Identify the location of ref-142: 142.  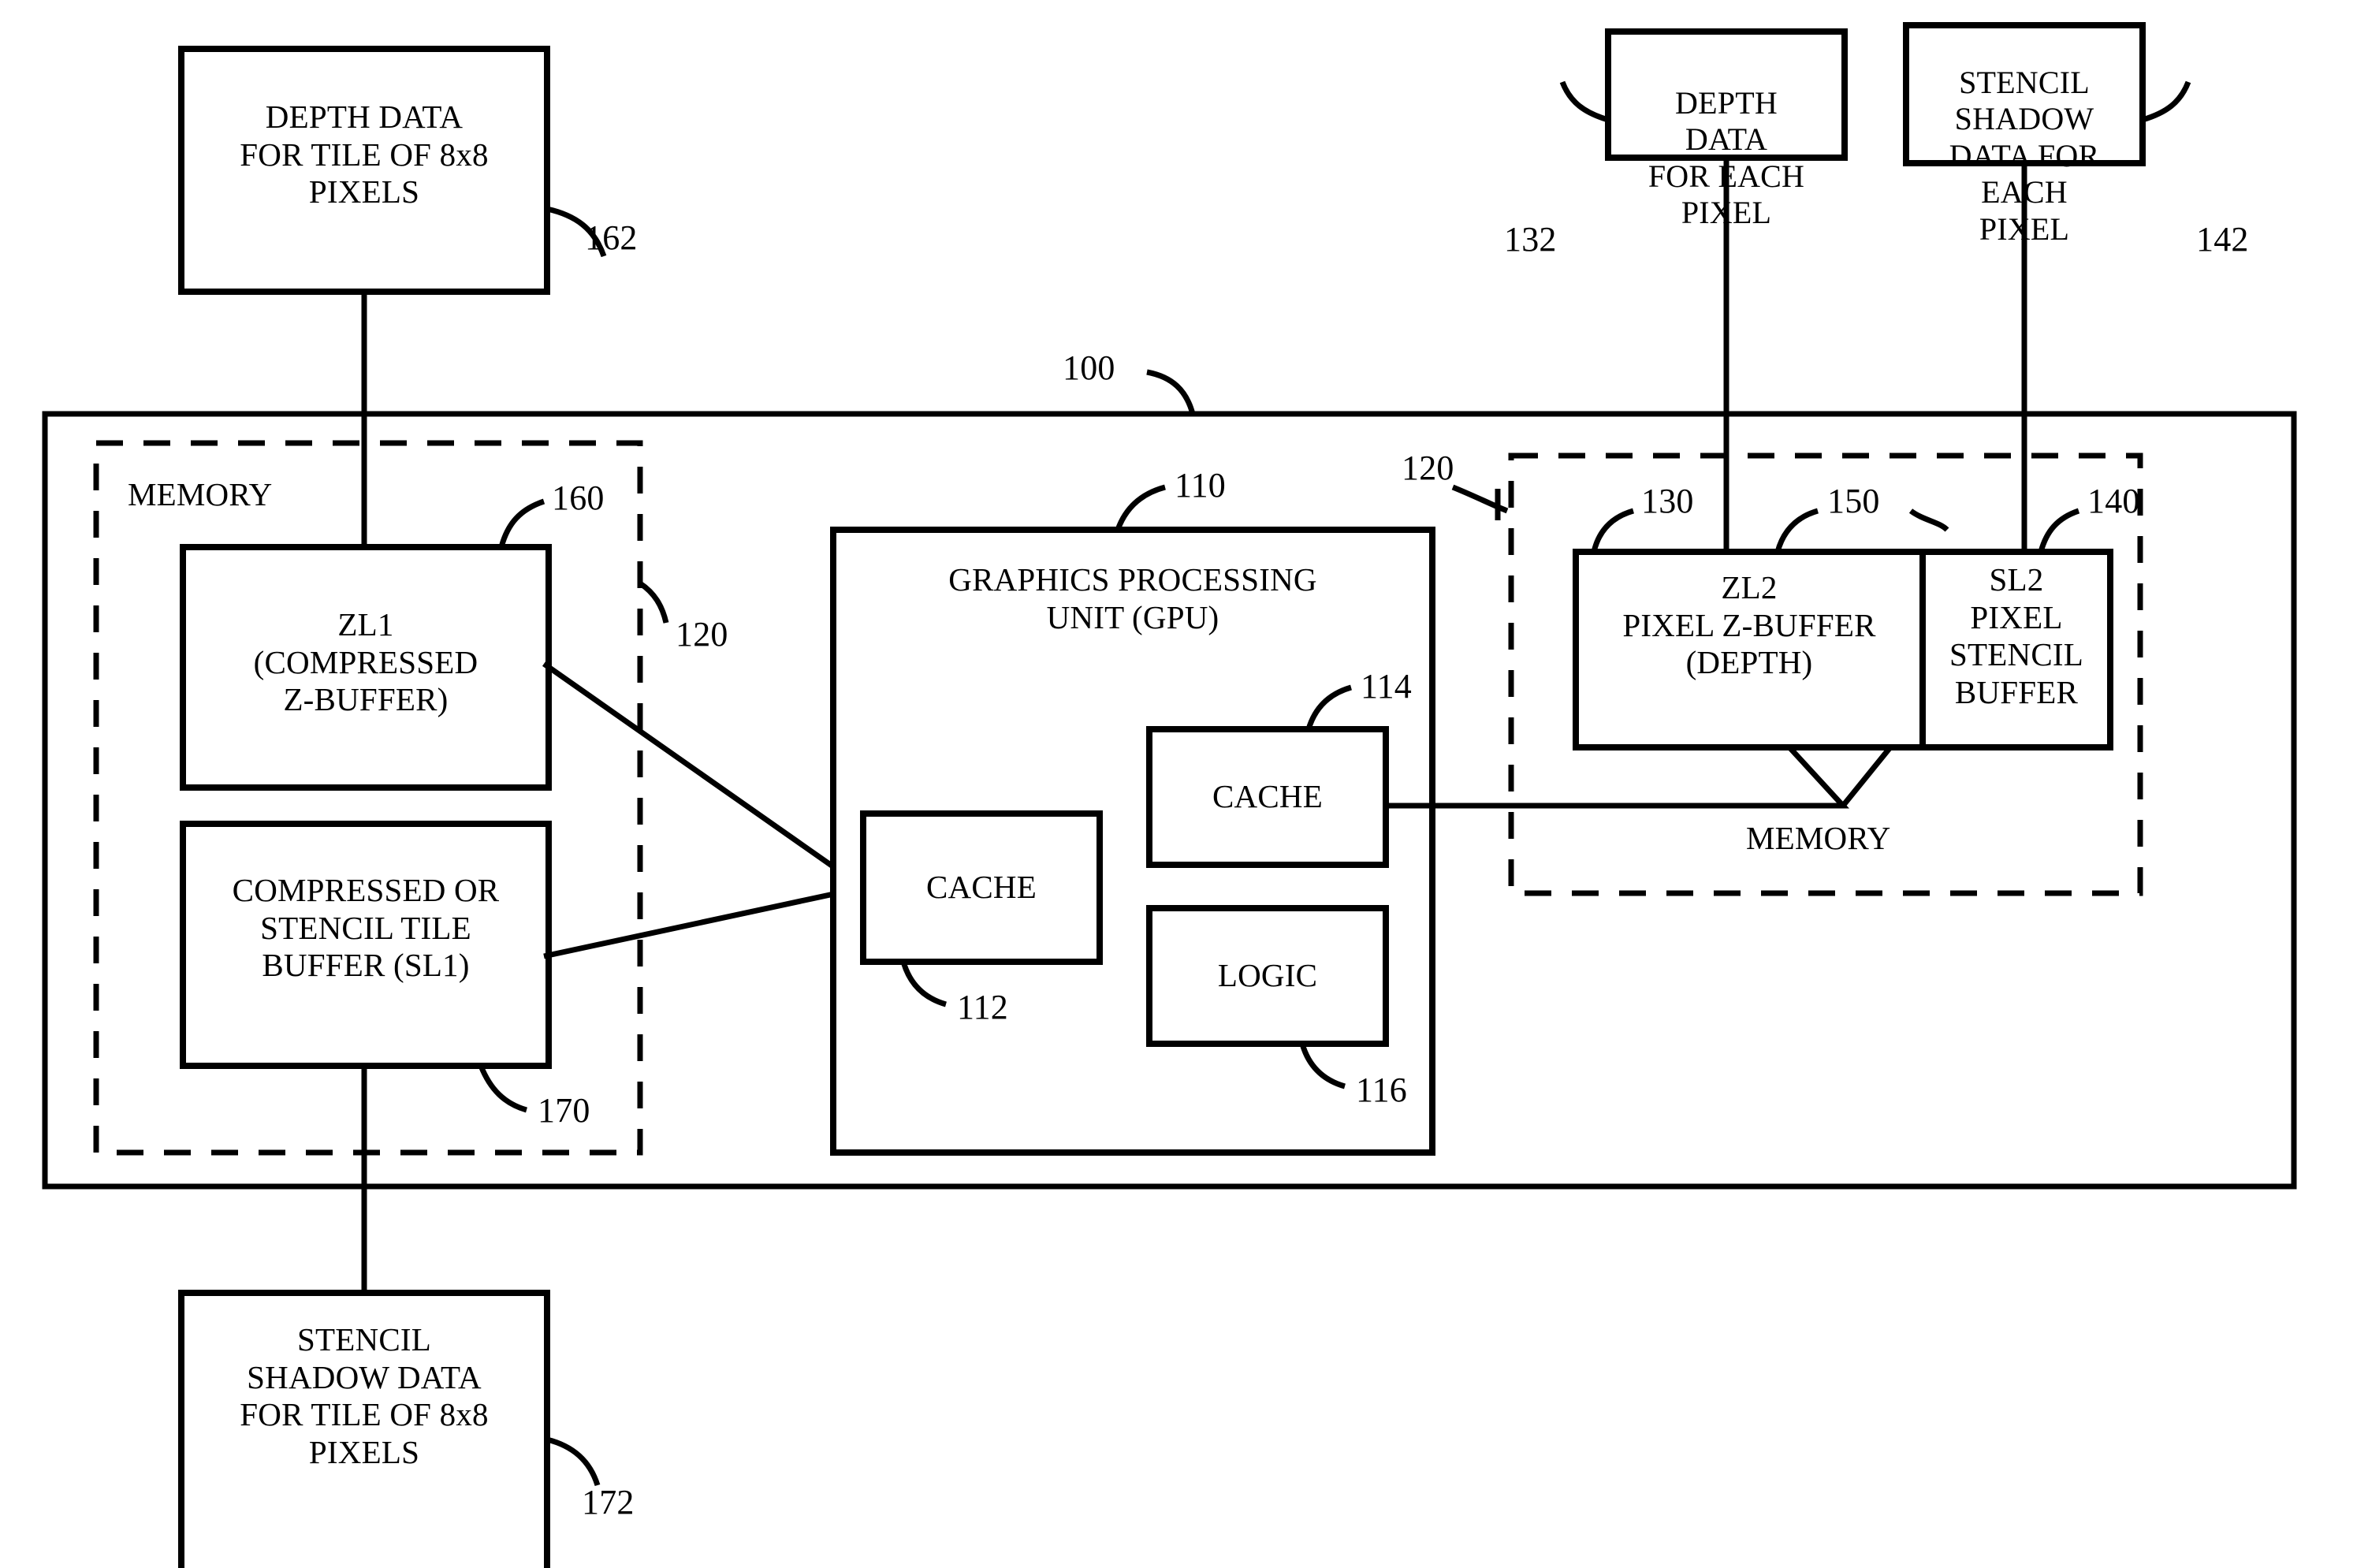
(2222, 239).